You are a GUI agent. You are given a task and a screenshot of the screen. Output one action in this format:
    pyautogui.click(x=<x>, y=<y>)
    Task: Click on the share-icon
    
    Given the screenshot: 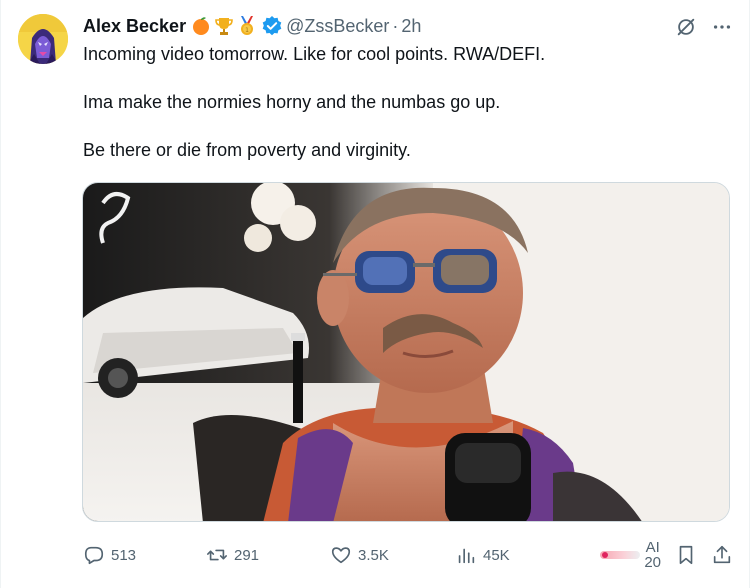 What is the action you would take?
    pyautogui.click(x=722, y=554)
    